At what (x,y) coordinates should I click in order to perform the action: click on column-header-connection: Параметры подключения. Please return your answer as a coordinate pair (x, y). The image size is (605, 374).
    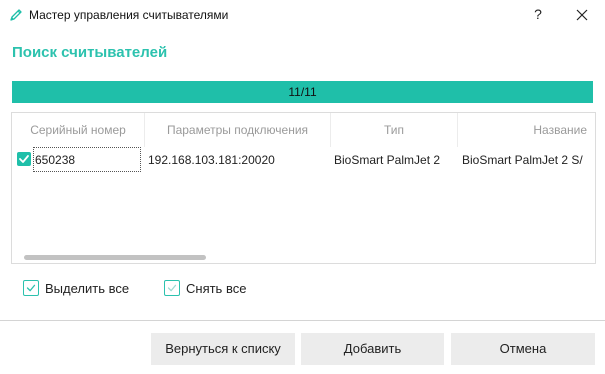
    Looking at the image, I should click on (238, 130).